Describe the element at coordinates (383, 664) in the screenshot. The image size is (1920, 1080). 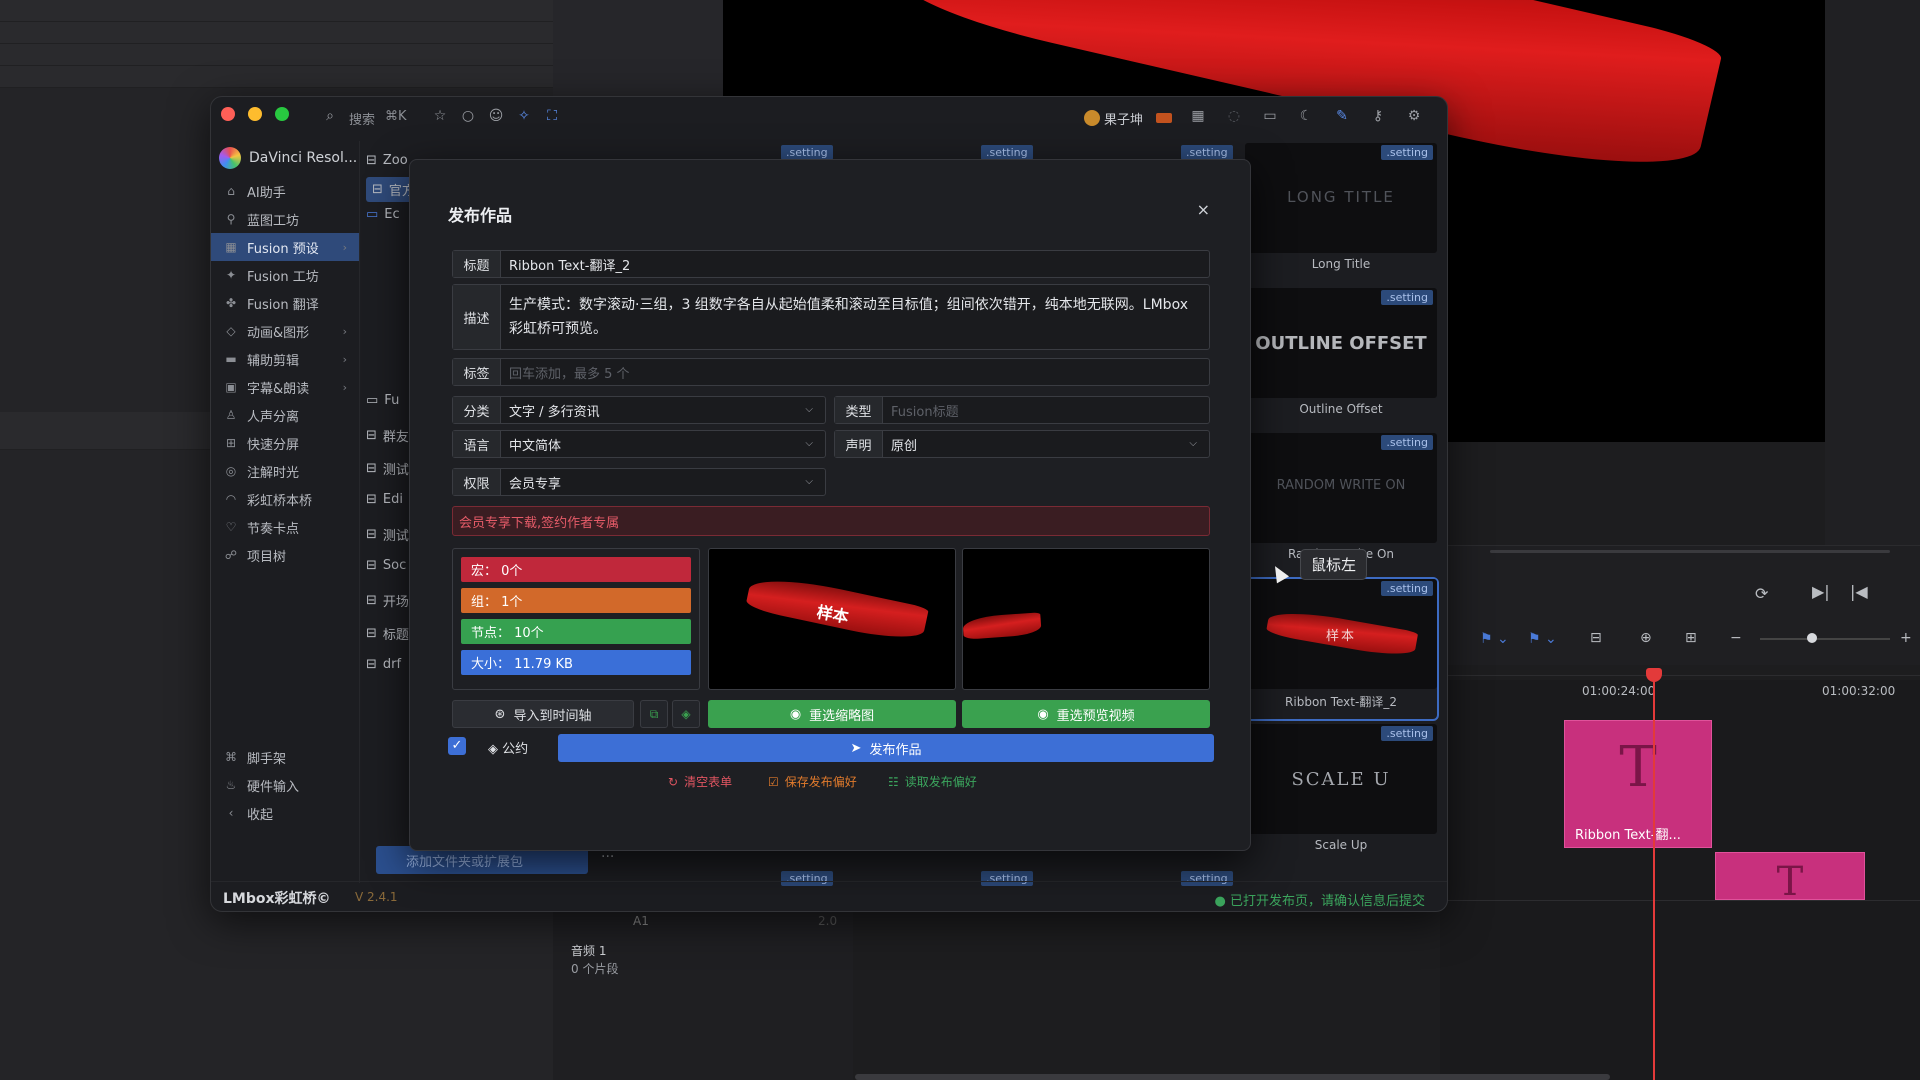
I see `folder-item: ⊟ drf` at that location.